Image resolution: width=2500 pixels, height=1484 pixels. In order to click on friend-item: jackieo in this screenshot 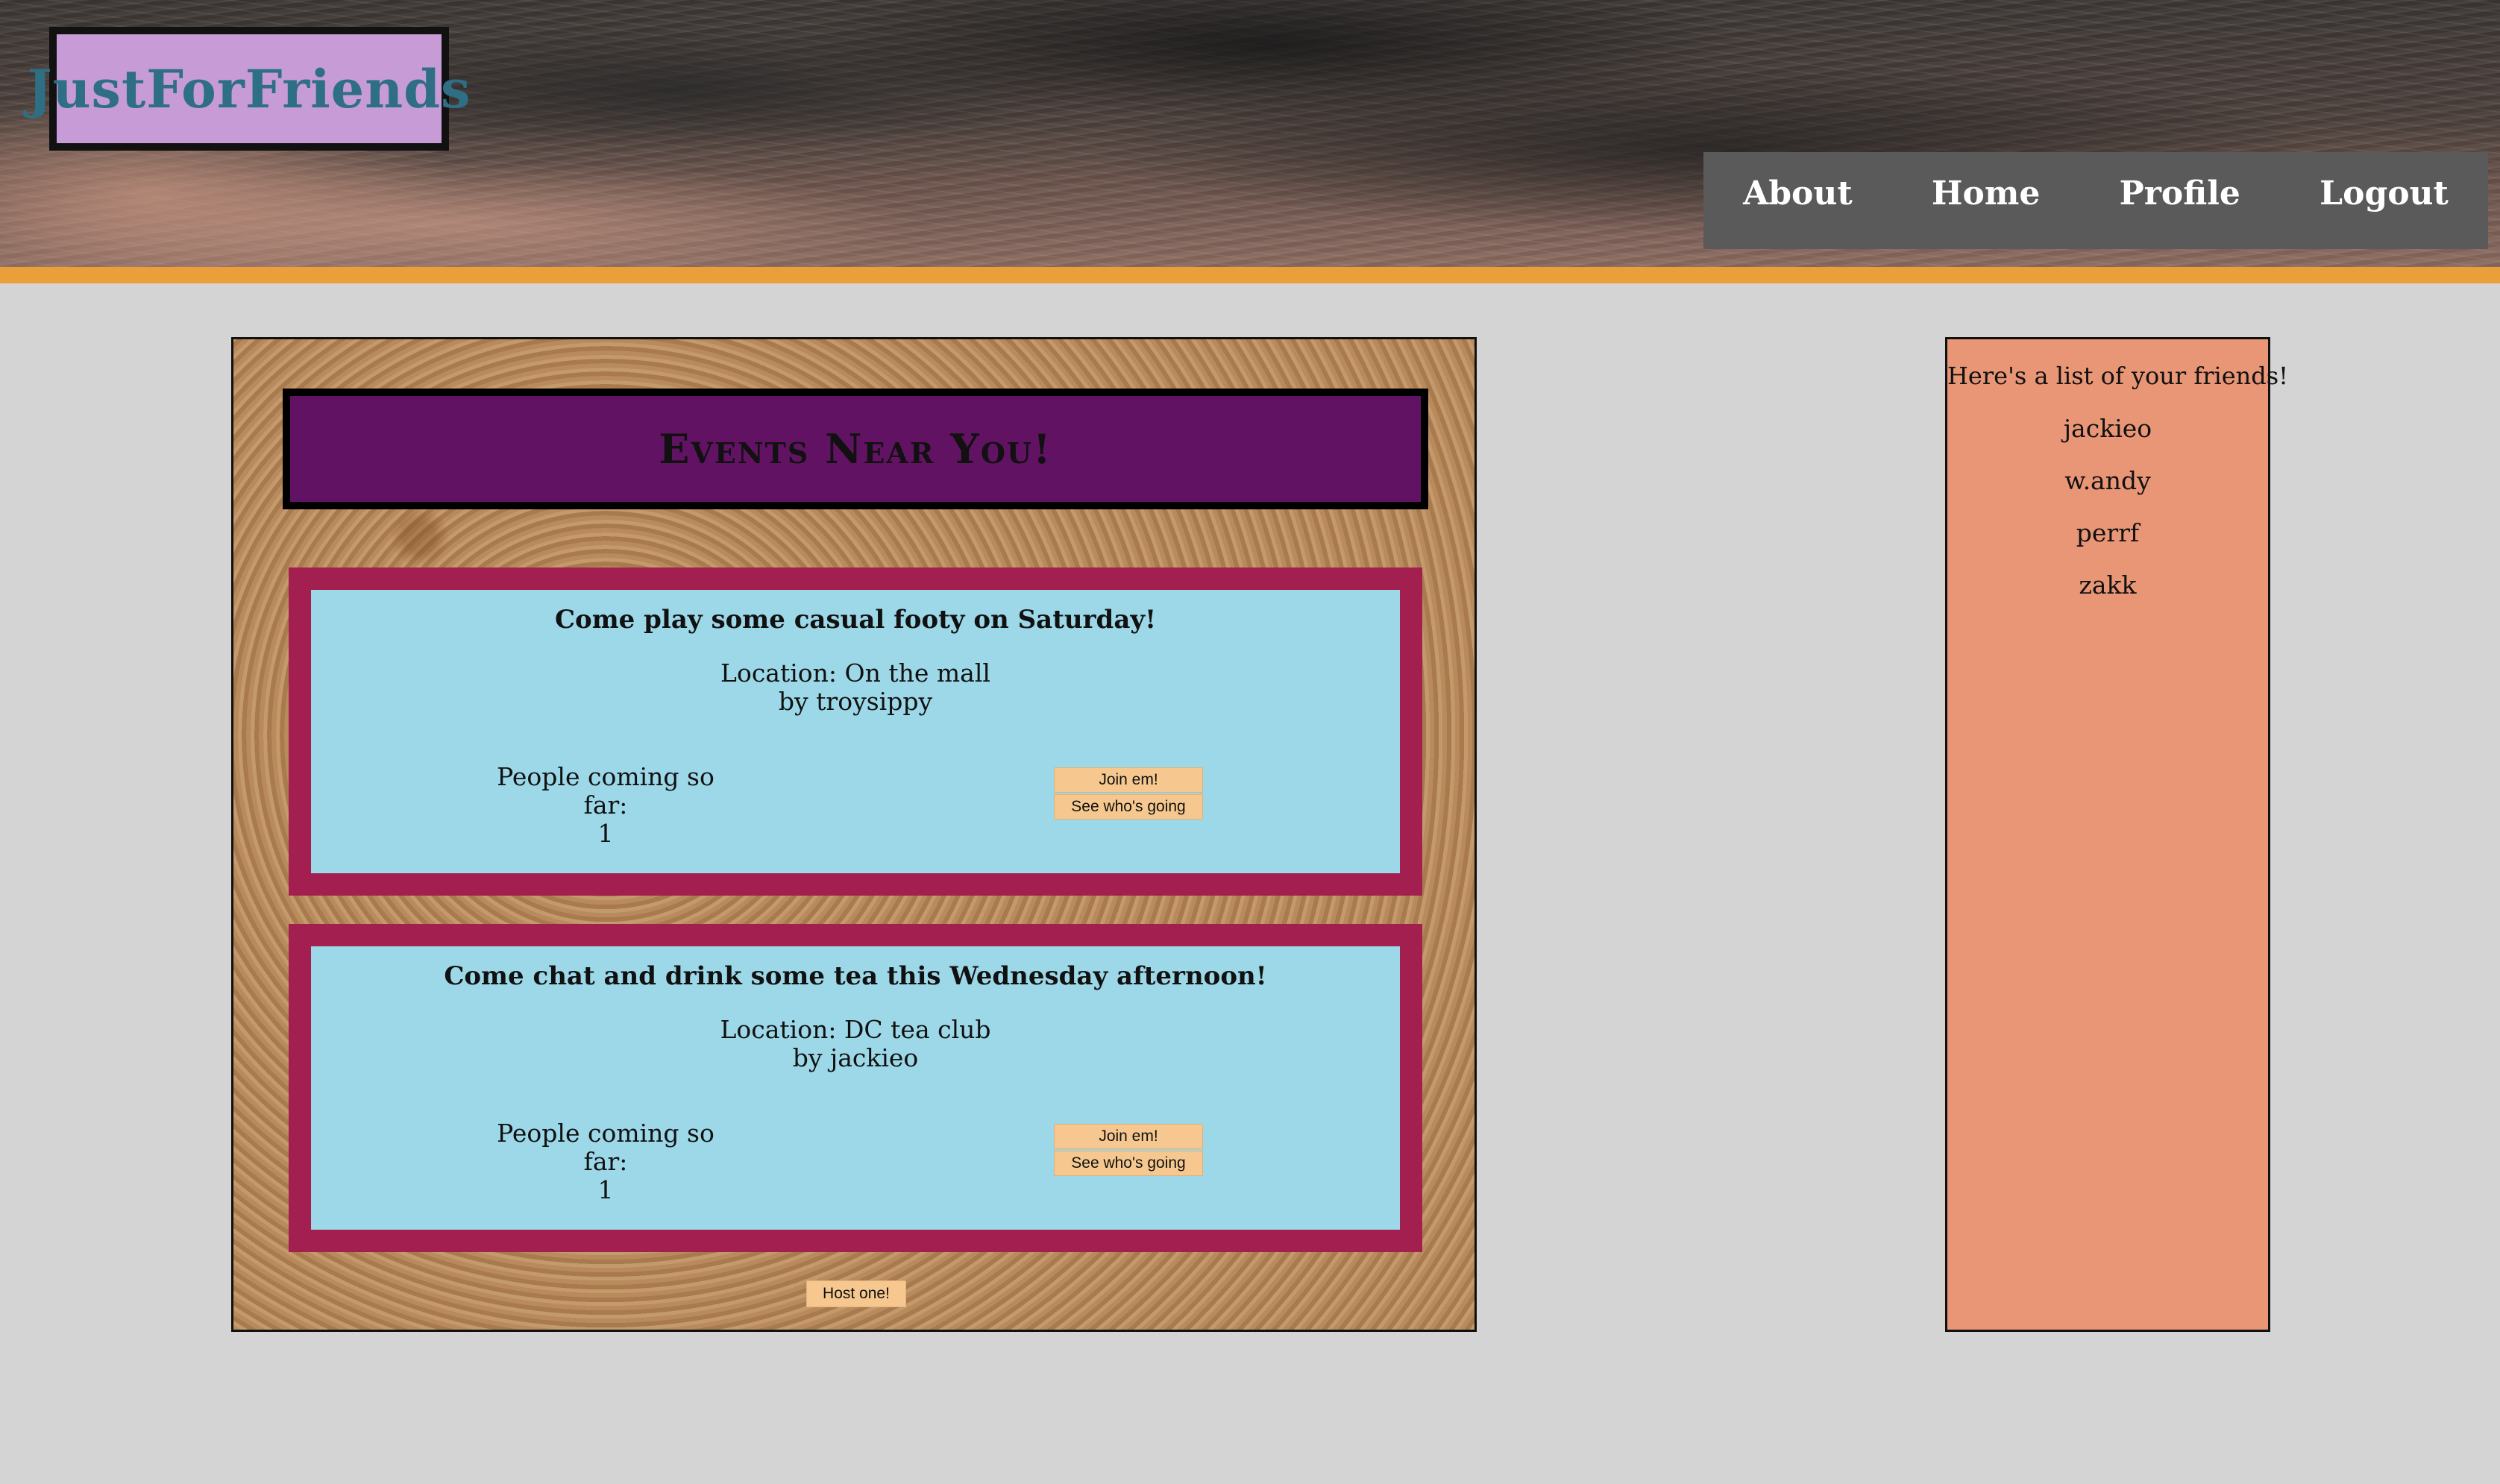, I will do `click(2107, 429)`.